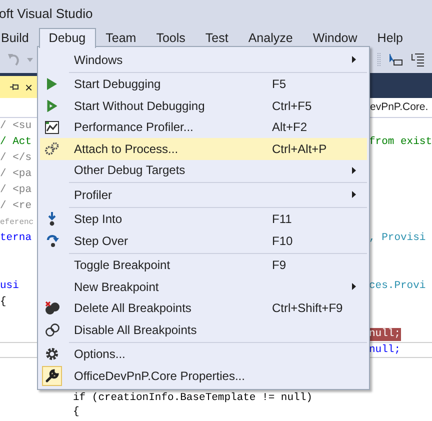 This screenshot has height=421, width=432. I want to click on list-icon, so click(418, 60).